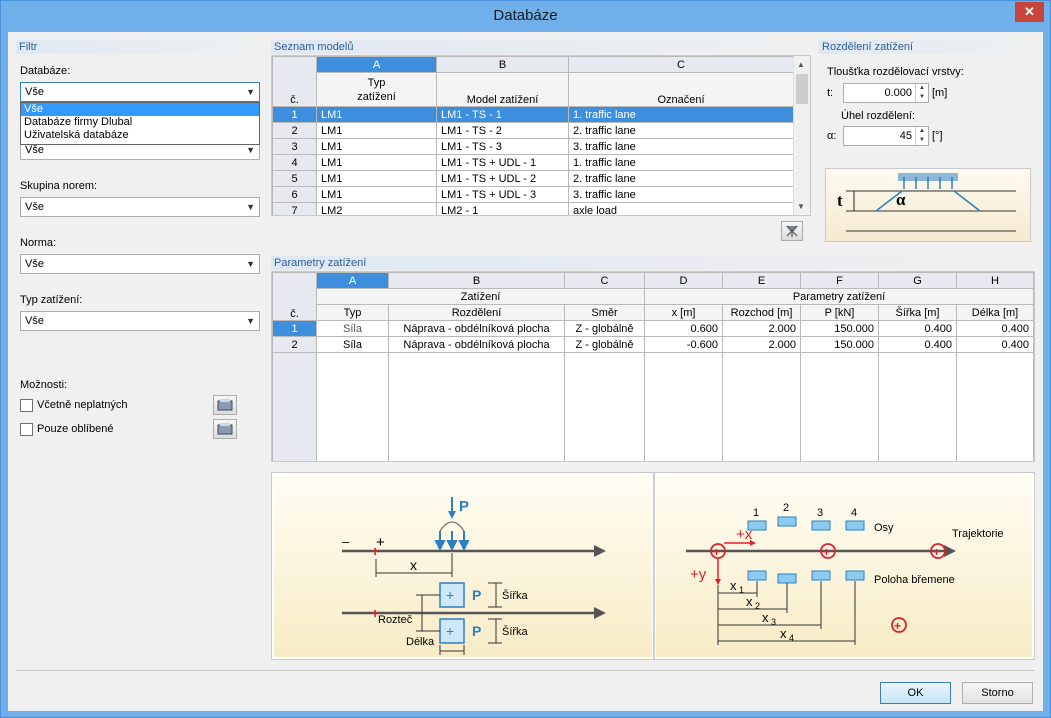 This screenshot has height=718, width=1051. Describe the element at coordinates (886, 93) in the screenshot. I see `thickness-input: 0.000 ▲ ▼` at that location.